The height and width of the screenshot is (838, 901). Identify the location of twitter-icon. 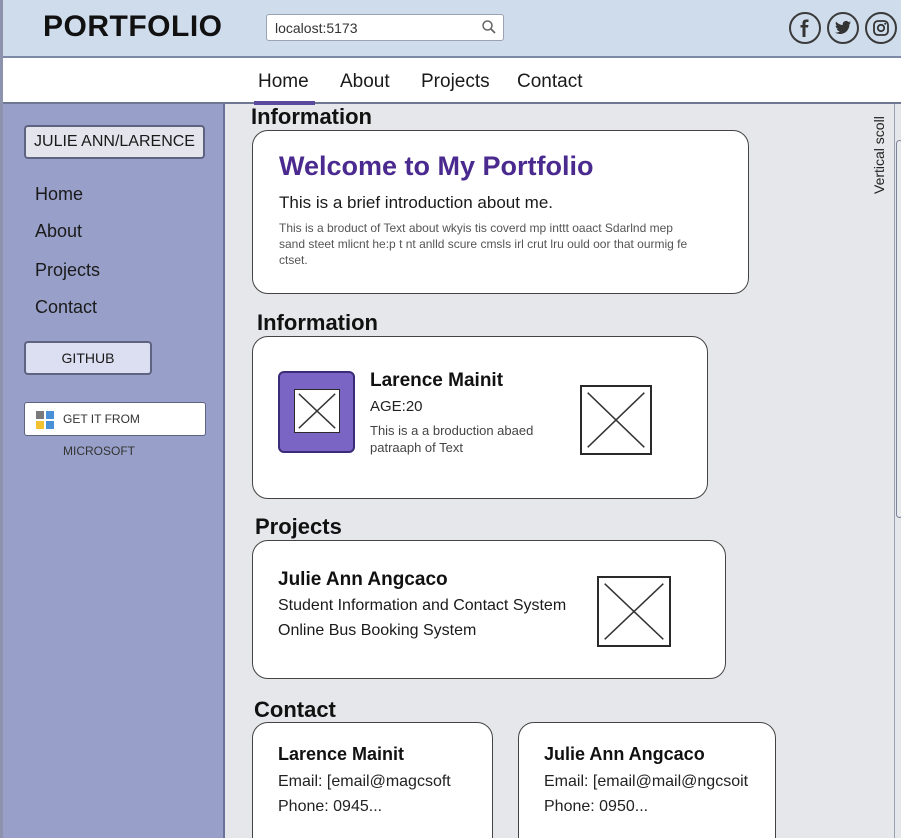
(843, 28).